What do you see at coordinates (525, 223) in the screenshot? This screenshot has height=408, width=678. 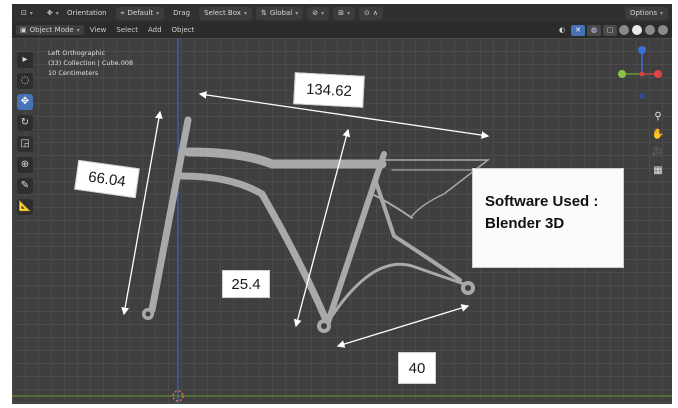 I see `note-line-2: Blender 3D` at bounding box center [525, 223].